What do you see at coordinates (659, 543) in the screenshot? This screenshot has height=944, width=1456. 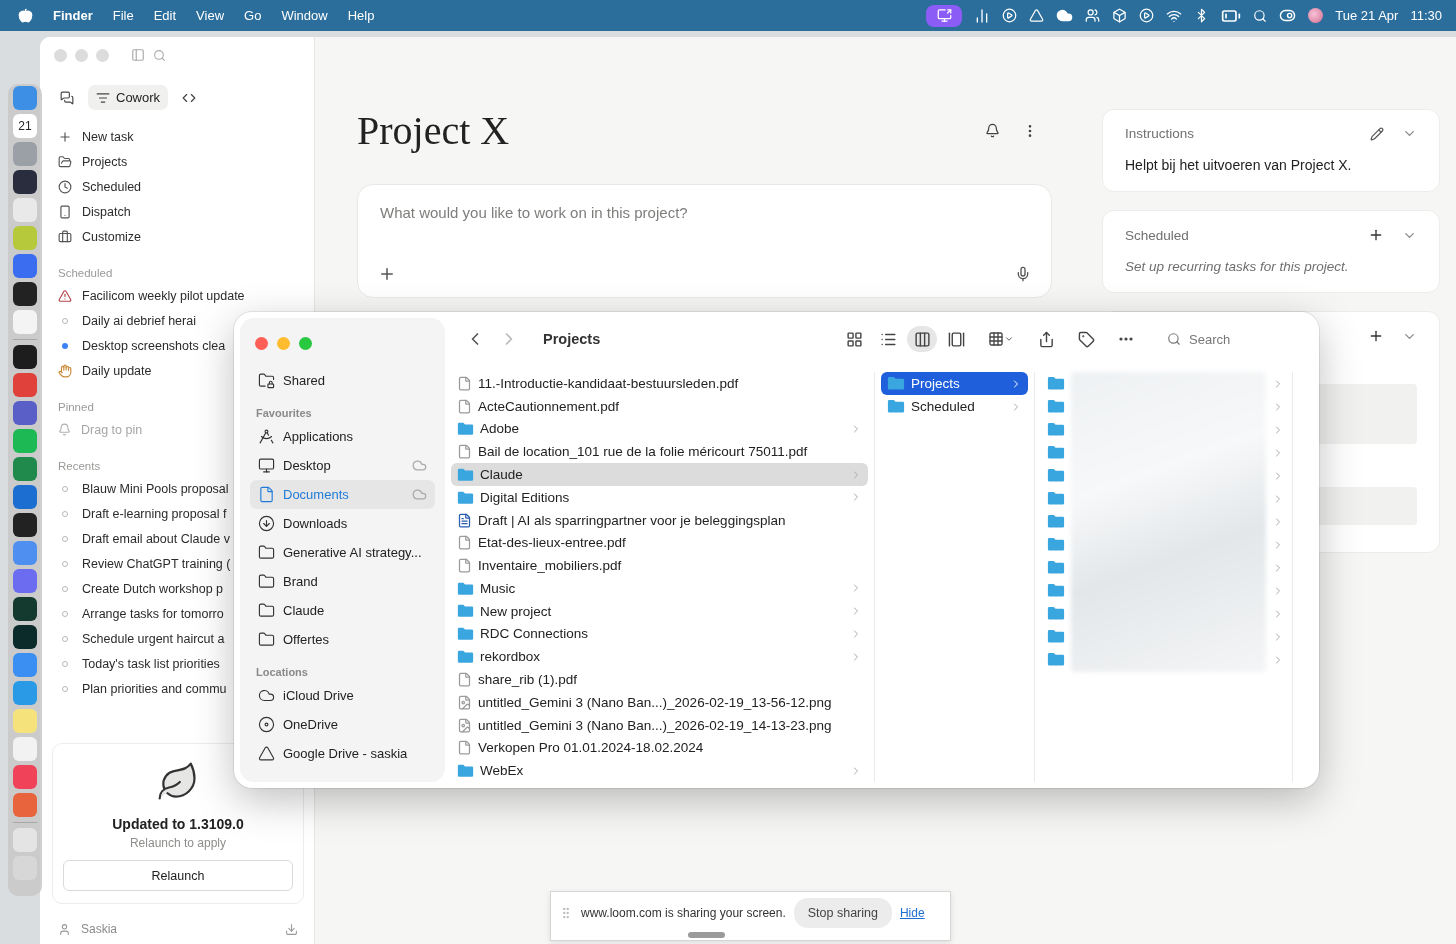 I see `file-row: Etat-des-lieux-entree.pdf` at bounding box center [659, 543].